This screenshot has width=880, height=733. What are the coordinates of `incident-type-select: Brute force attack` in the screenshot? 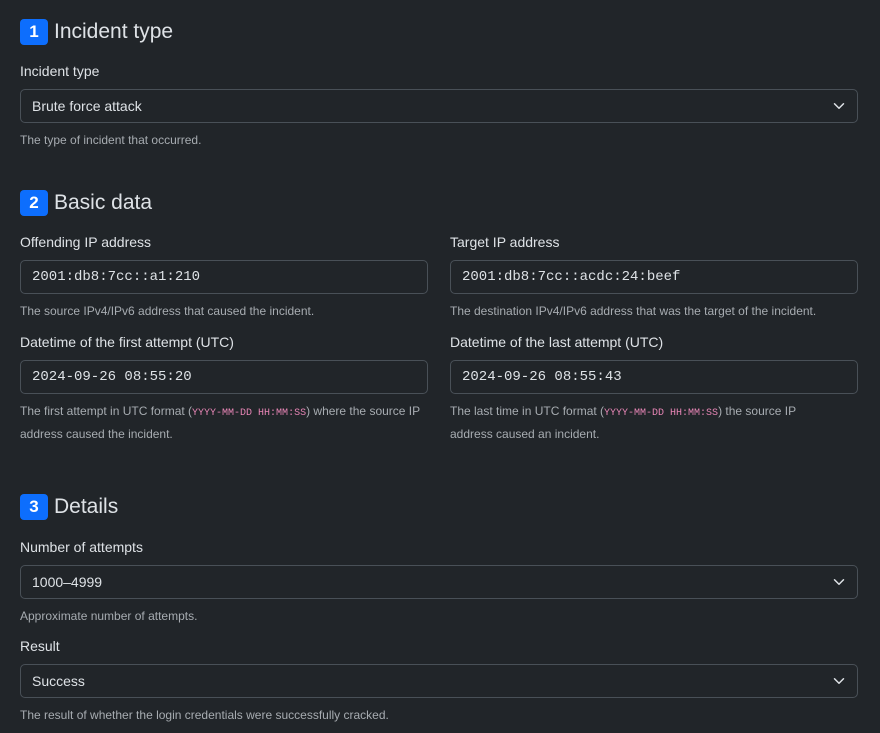 It's located at (439, 106).